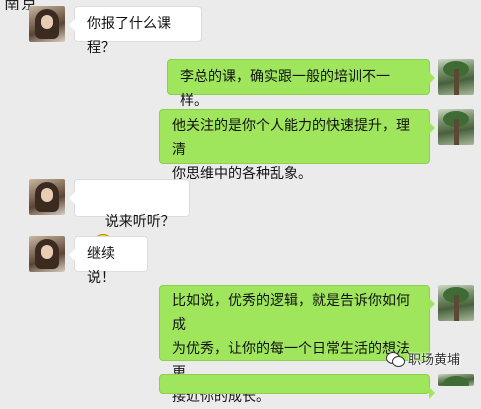 The width and height of the screenshot is (481, 409). What do you see at coordinates (297, 386) in the screenshot?
I see `message-bubble-partial` at bounding box center [297, 386].